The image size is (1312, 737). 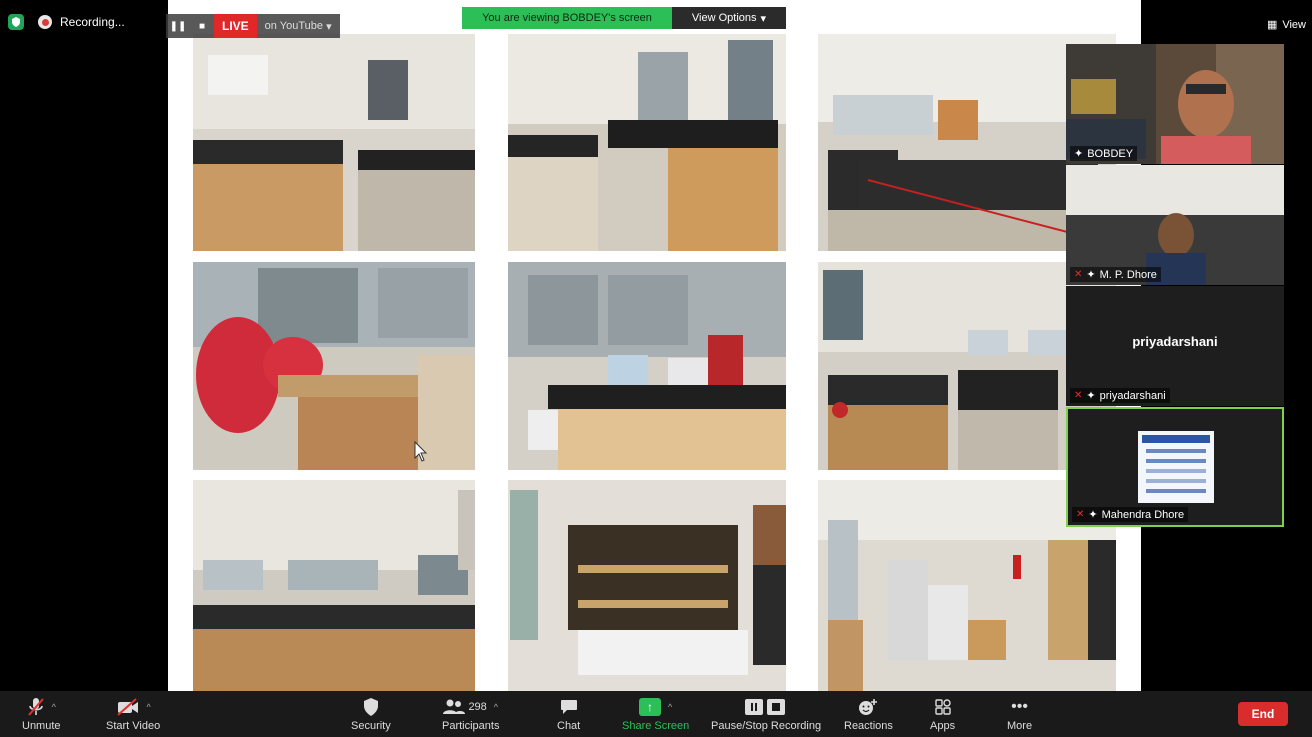 I want to click on security-label: Security, so click(x=371, y=726).